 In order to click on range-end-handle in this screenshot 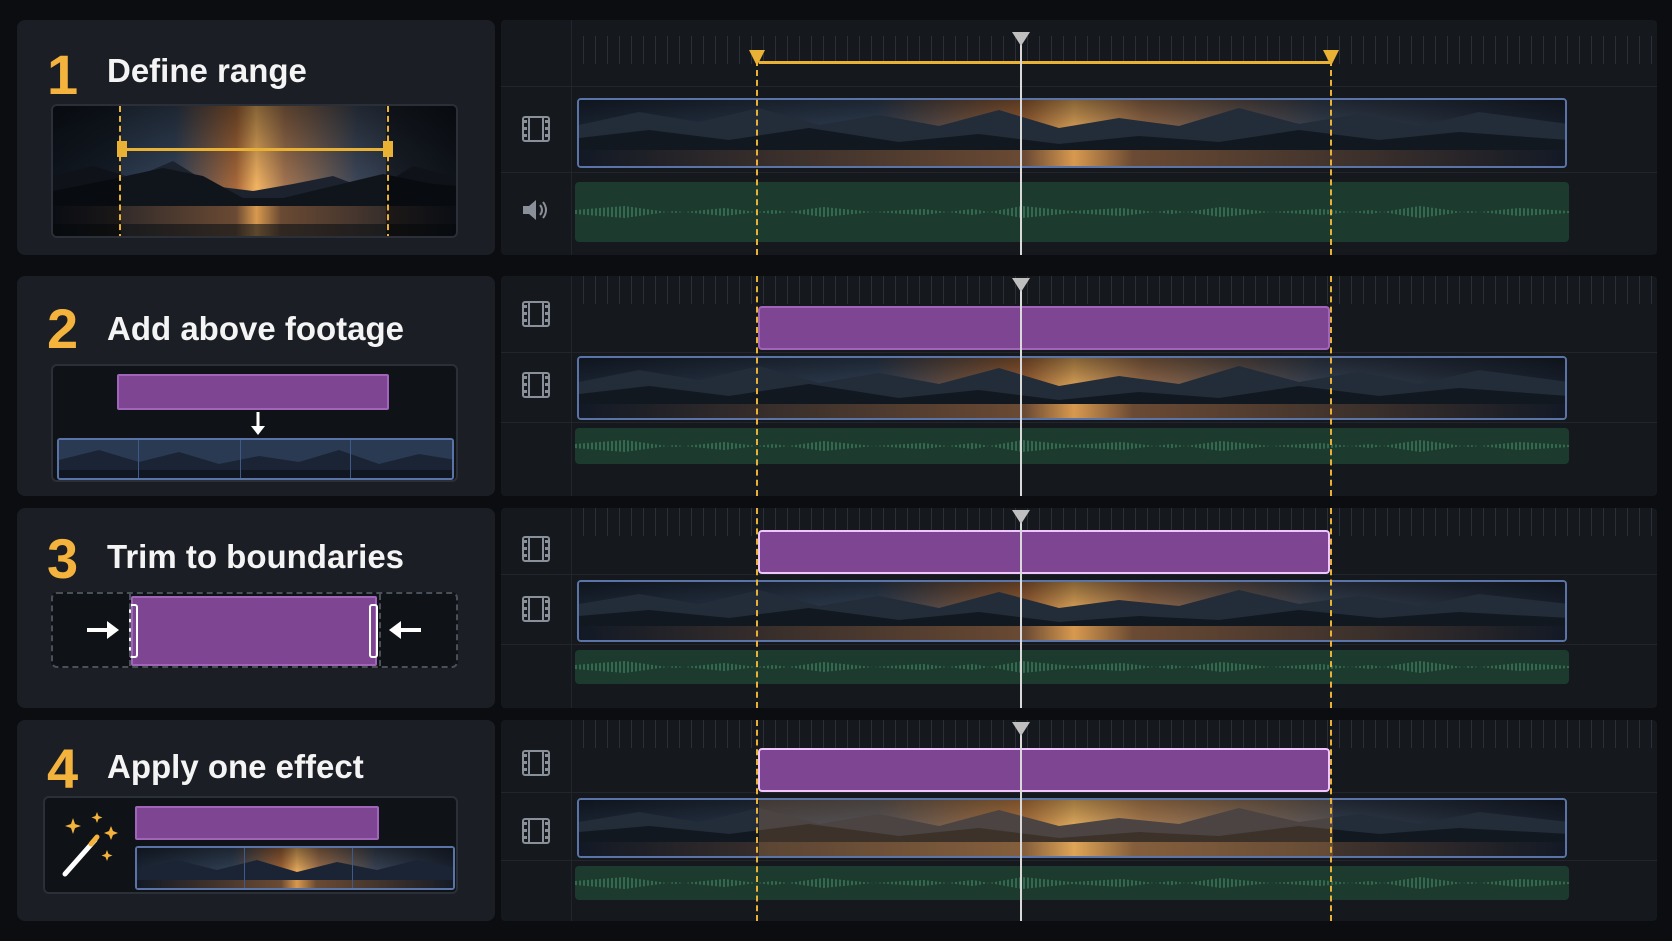, I will do `click(1331, 58)`.